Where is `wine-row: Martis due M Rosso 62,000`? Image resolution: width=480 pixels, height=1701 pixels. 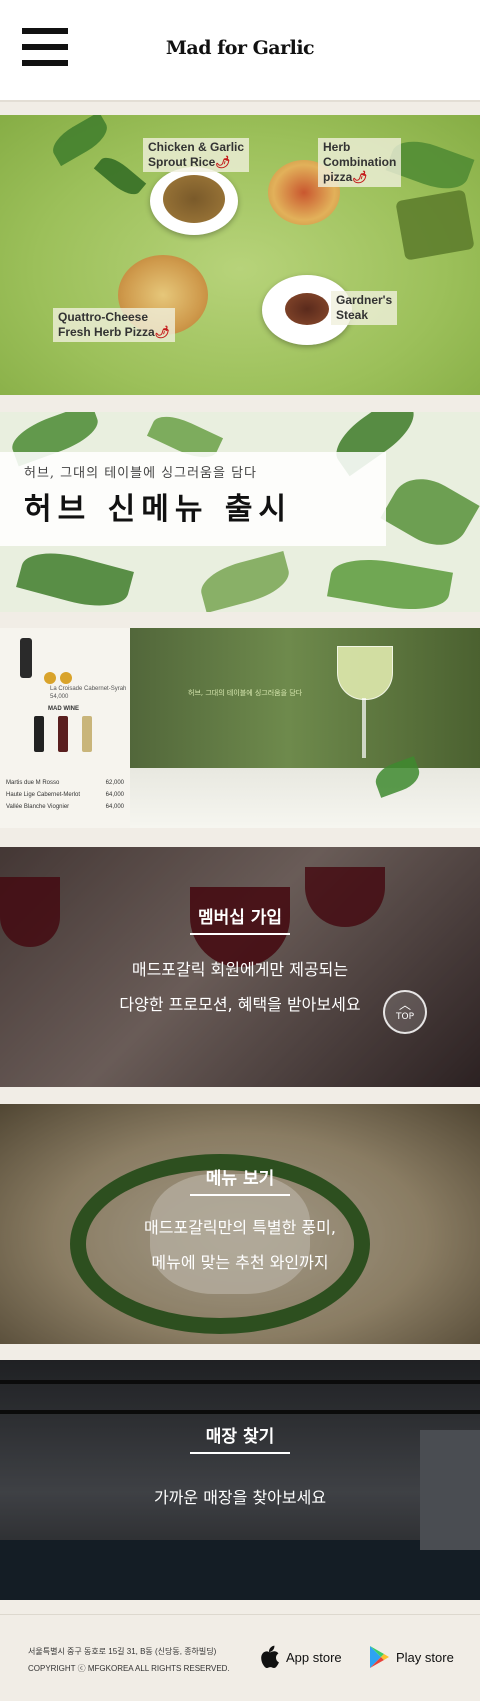 wine-row: Martis due M Rosso 62,000 is located at coordinates (65, 783).